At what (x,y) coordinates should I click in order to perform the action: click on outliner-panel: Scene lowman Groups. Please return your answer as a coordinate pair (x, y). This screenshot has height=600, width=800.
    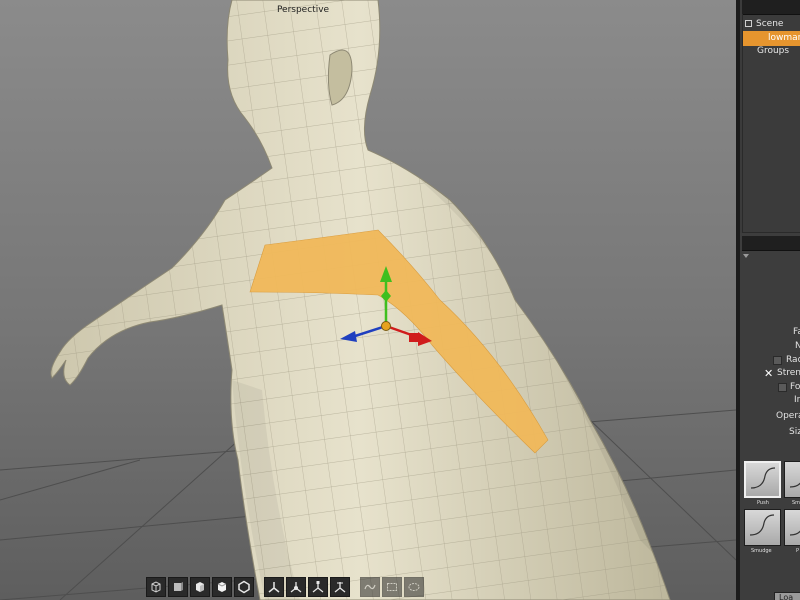
    Looking at the image, I should click on (770, 116).